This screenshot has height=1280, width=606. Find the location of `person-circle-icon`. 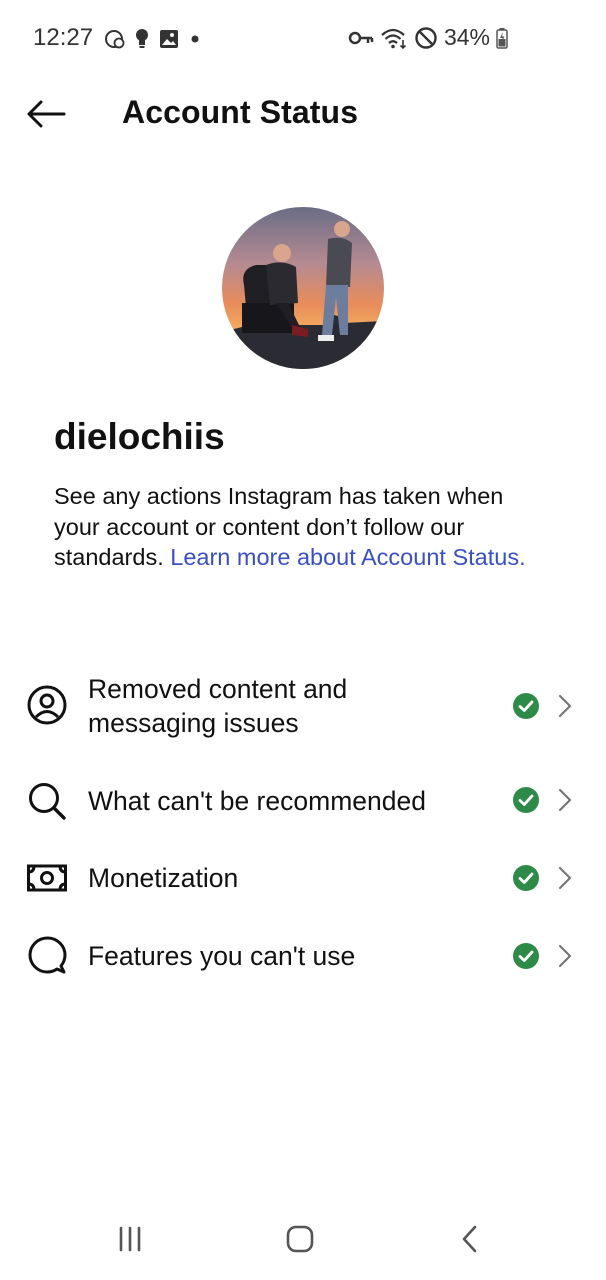

person-circle-icon is located at coordinates (47, 705).